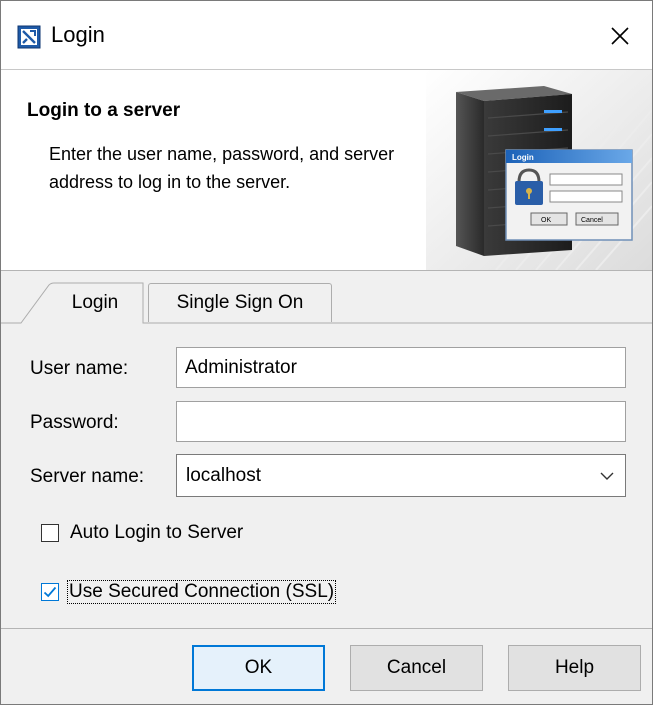 Image resolution: width=653 pixels, height=705 pixels. I want to click on auto-login-checkbox, so click(50, 533).